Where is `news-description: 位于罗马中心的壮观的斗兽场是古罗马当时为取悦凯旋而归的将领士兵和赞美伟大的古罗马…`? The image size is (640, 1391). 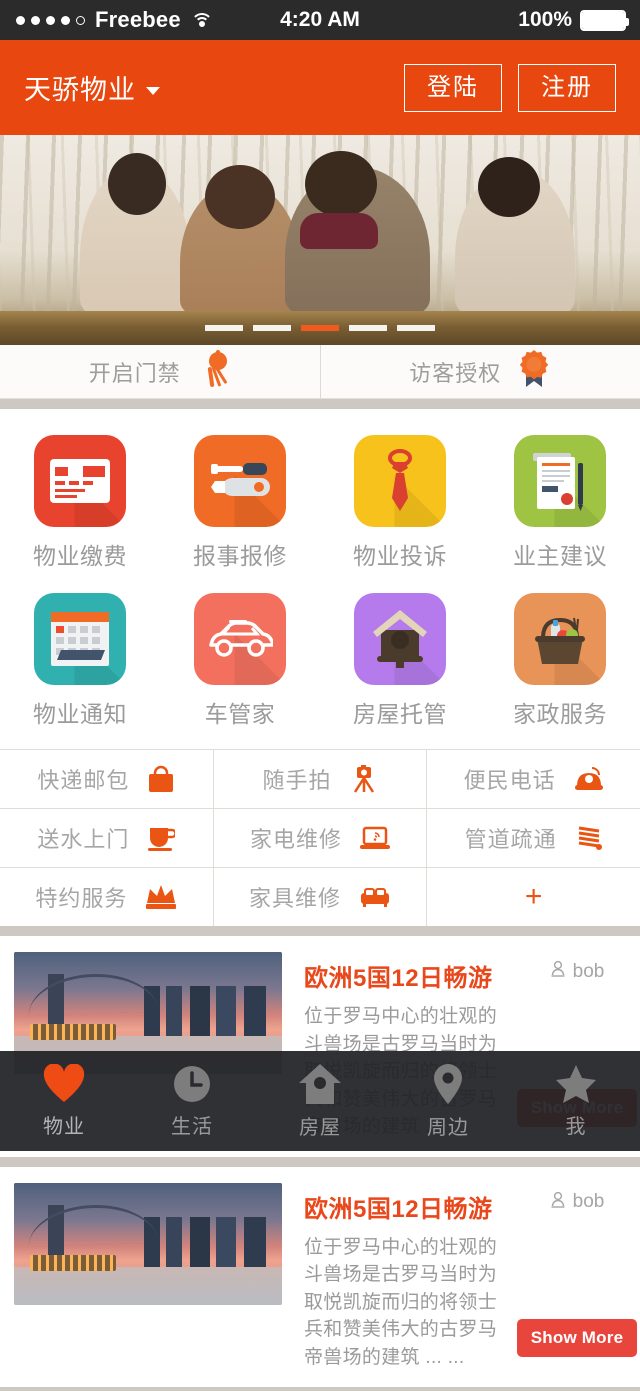 news-description: 位于罗马中心的壮观的斗兽场是古罗马当时为取悦凯旋而归的将领士兵和赞美伟大的古罗马… is located at coordinates (401, 1302).